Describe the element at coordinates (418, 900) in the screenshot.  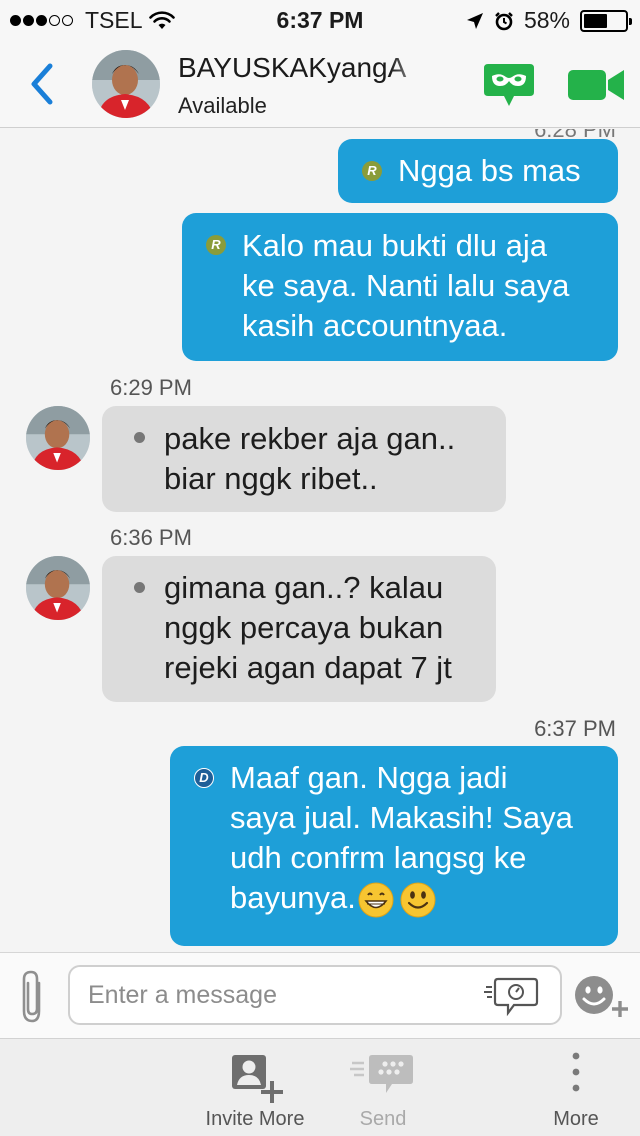
I see `smiling-face-emoji` at that location.